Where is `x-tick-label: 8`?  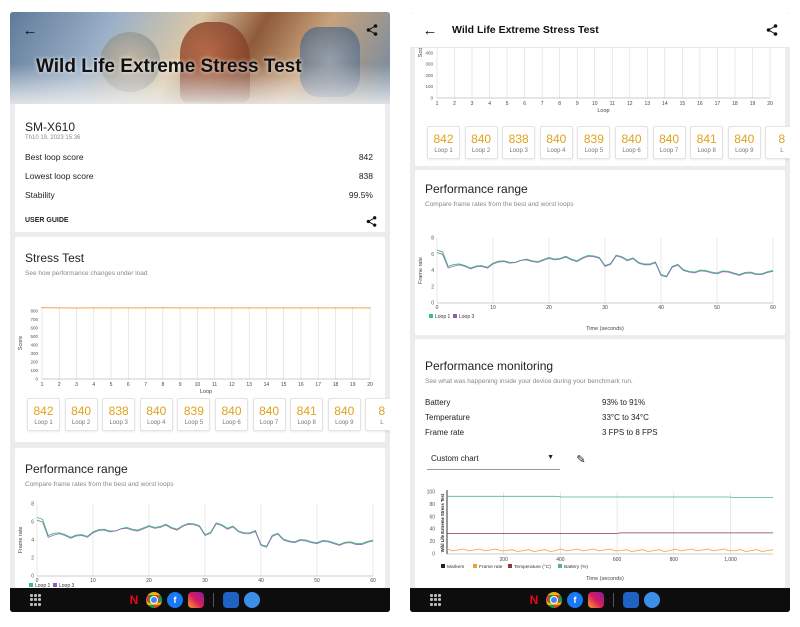
x-tick-label: 8 is located at coordinates (162, 385).